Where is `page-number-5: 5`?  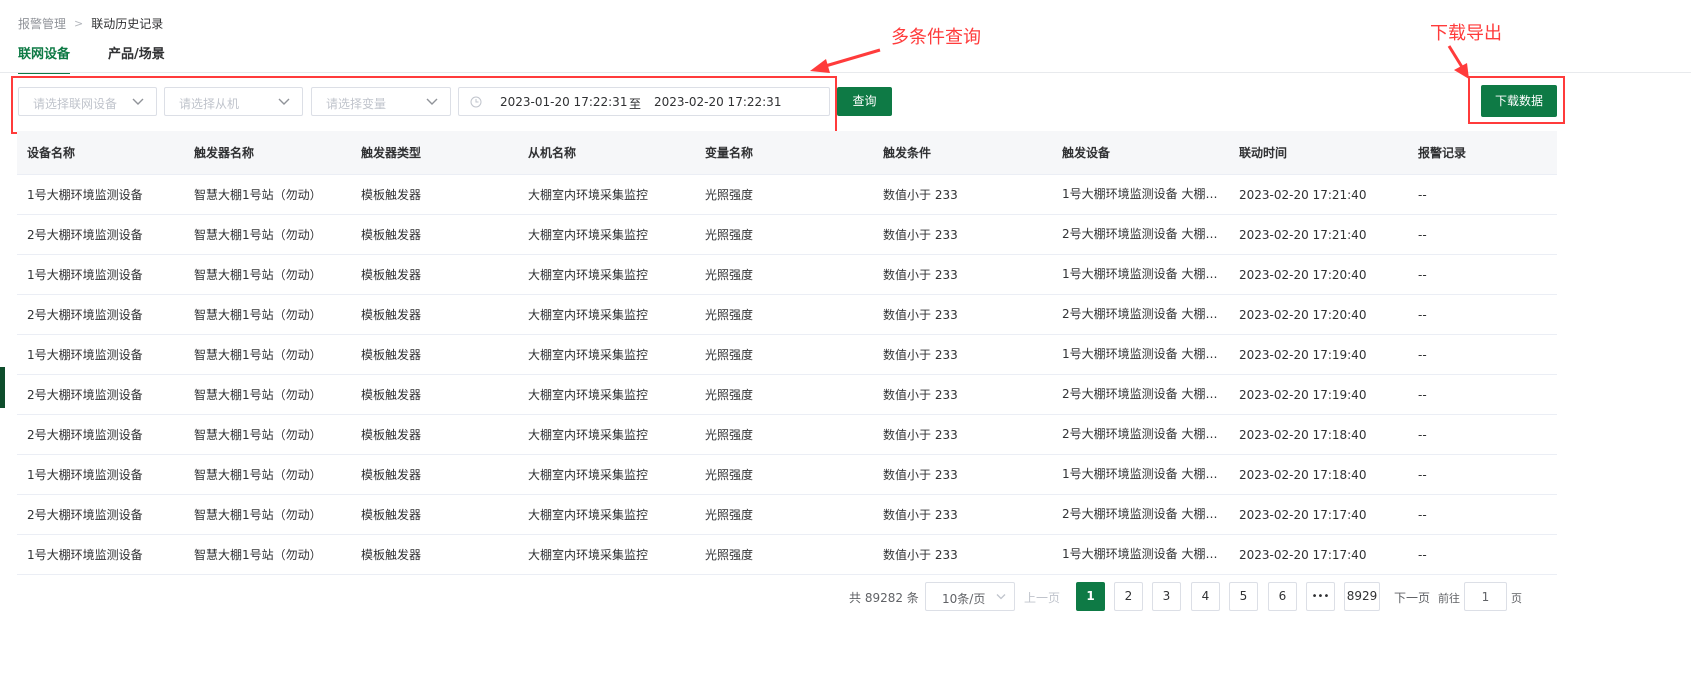 page-number-5: 5 is located at coordinates (1243, 596).